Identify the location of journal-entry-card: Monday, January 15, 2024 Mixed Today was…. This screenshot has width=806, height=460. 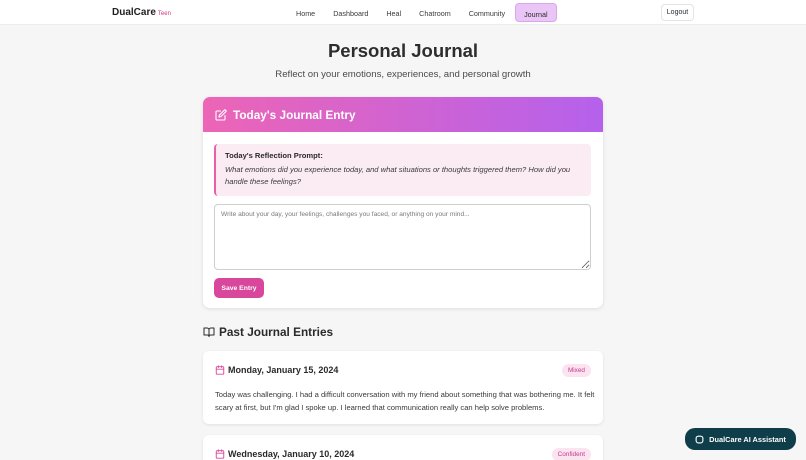
(403, 387).